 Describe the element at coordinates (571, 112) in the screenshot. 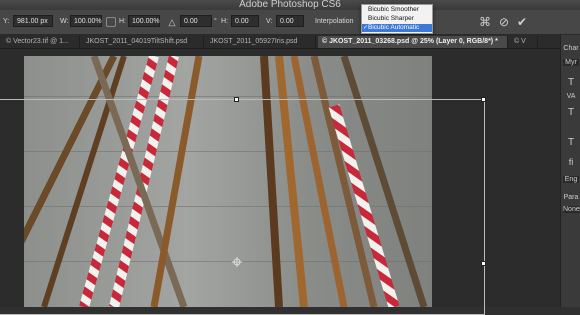

I see `vertical-scale-icon: T` at that location.